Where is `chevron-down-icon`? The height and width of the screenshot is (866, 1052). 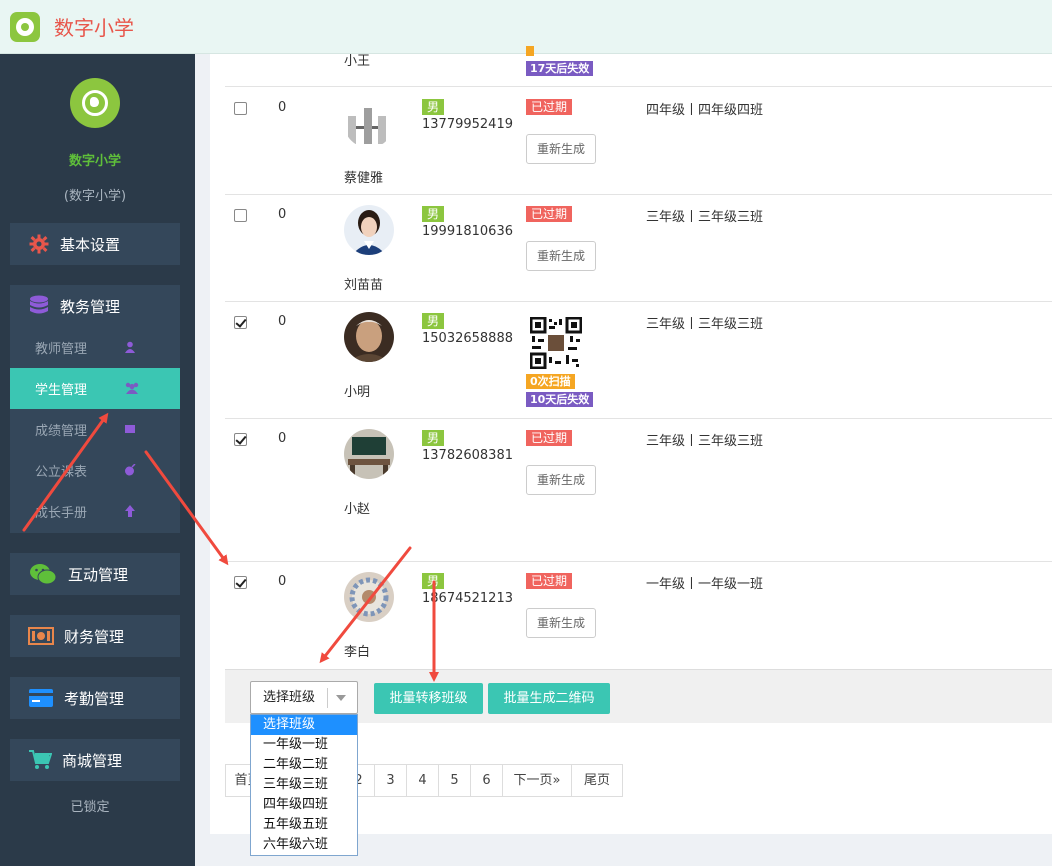
chevron-down-icon is located at coordinates (341, 698).